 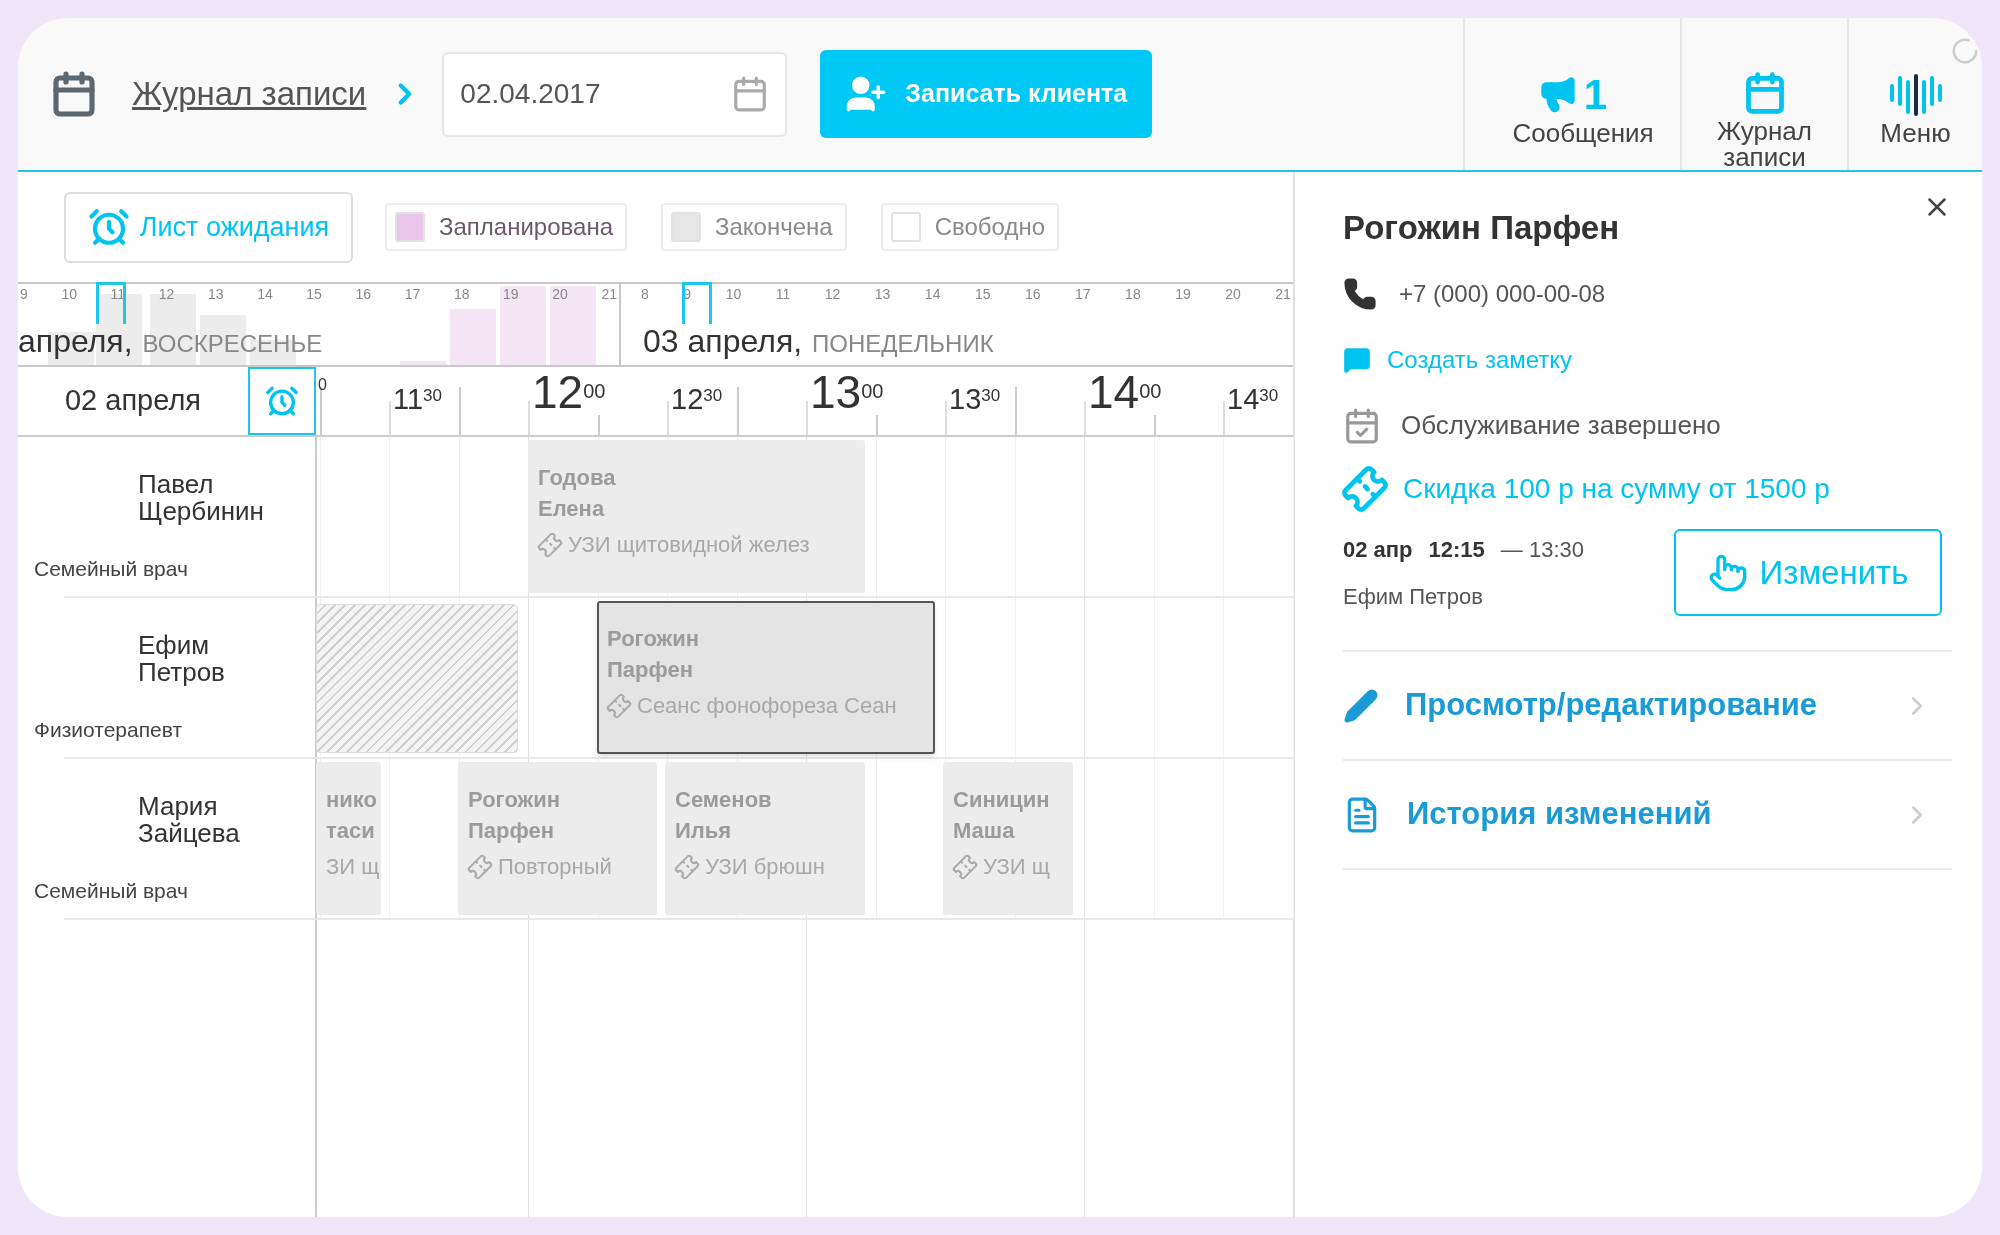 What do you see at coordinates (986, 94) in the screenshot?
I see `add-client-button: Записать клиента` at bounding box center [986, 94].